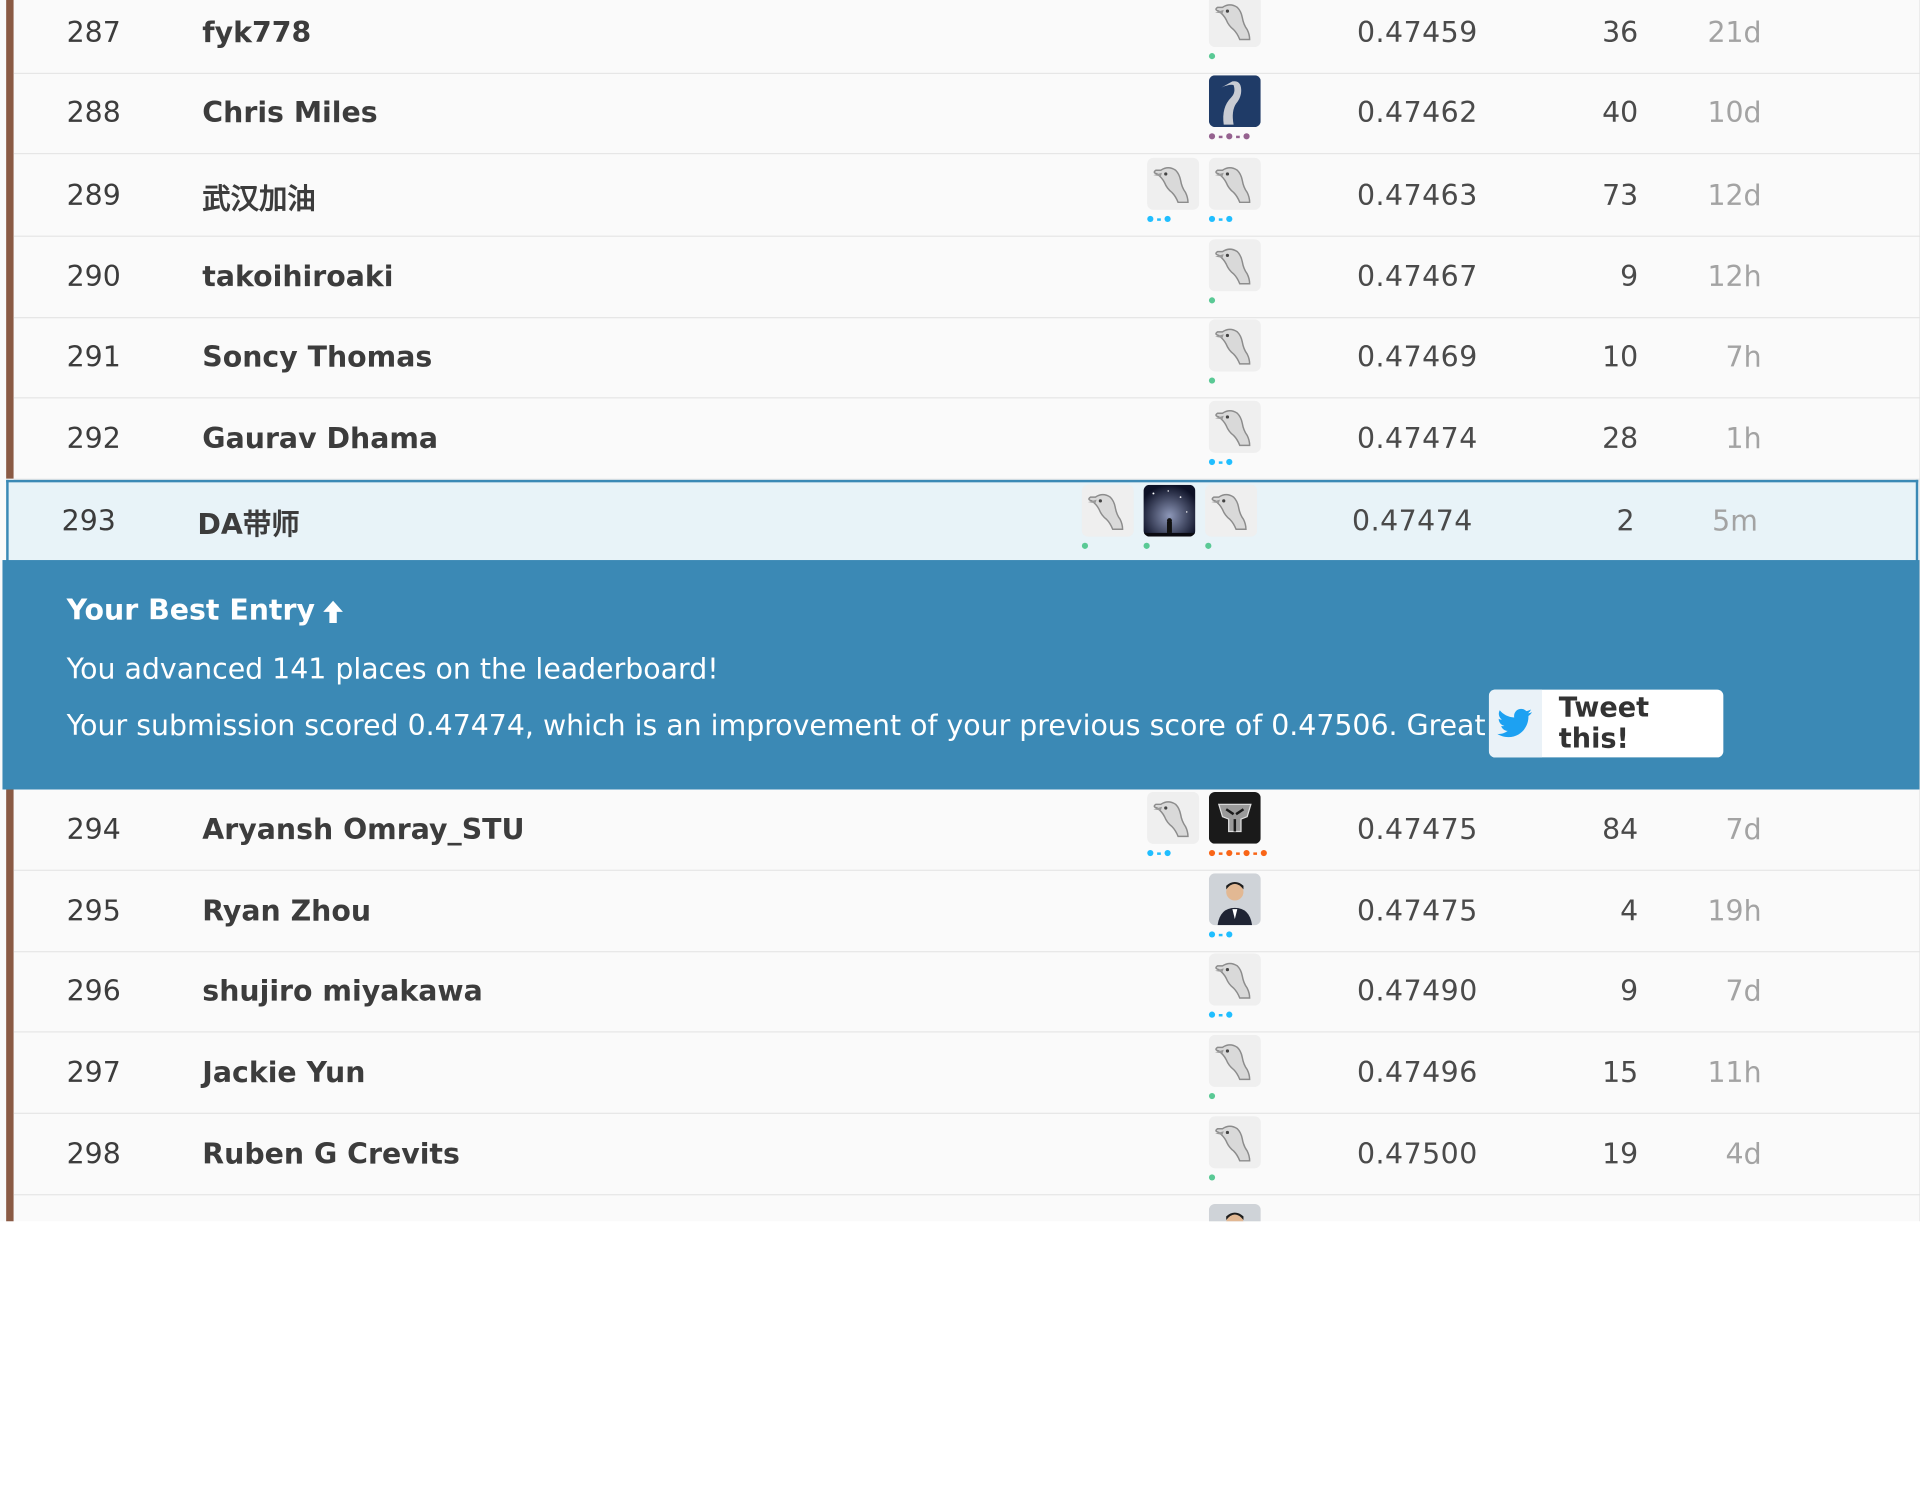 The height and width of the screenshot is (1495, 1920). Describe the element at coordinates (1515, 723) in the screenshot. I see `twitter-bird-icon` at that location.